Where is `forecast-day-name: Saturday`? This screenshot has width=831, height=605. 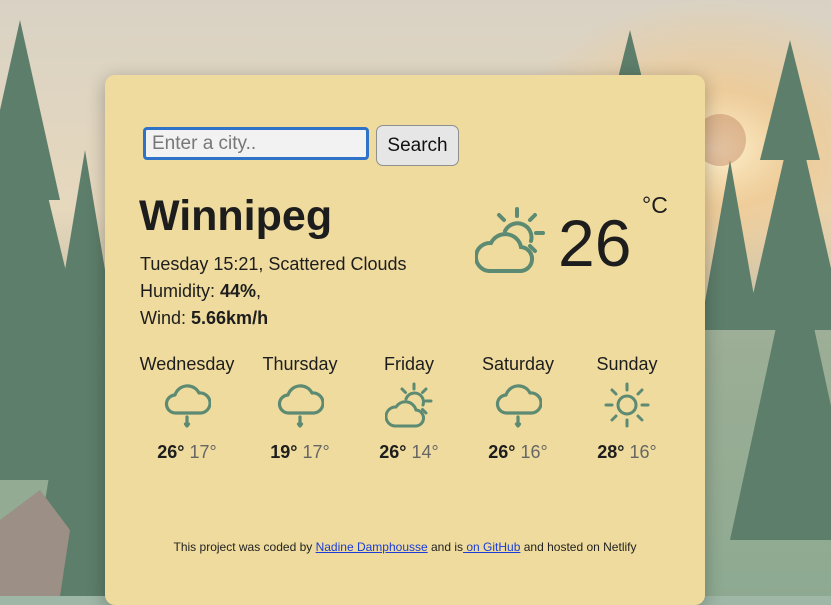
forecast-day-name: Saturday is located at coordinates (518, 364).